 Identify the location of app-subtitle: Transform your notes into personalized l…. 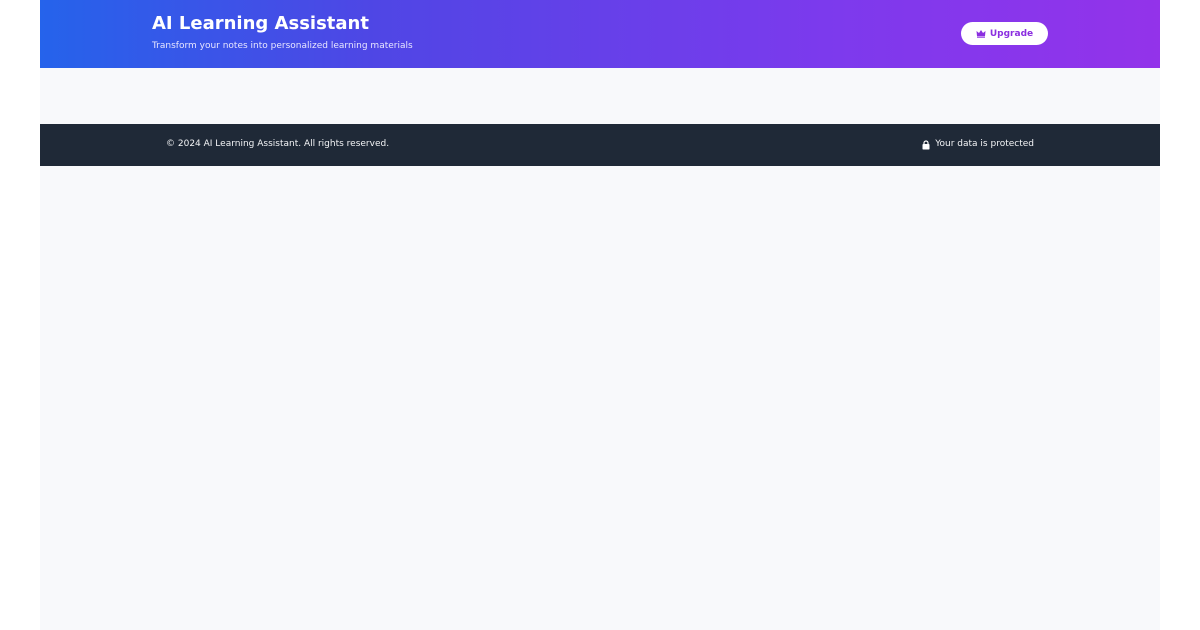
(282, 46).